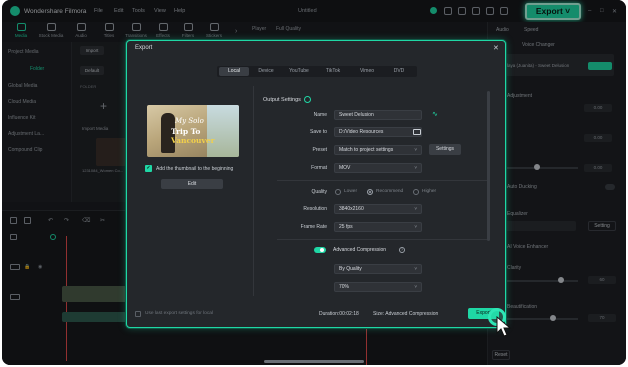 Image resolution: width=628 pixels, height=367 pixels. What do you see at coordinates (189, 121) in the screenshot?
I see `thumbnail-title-line1: My Solo` at bounding box center [189, 121].